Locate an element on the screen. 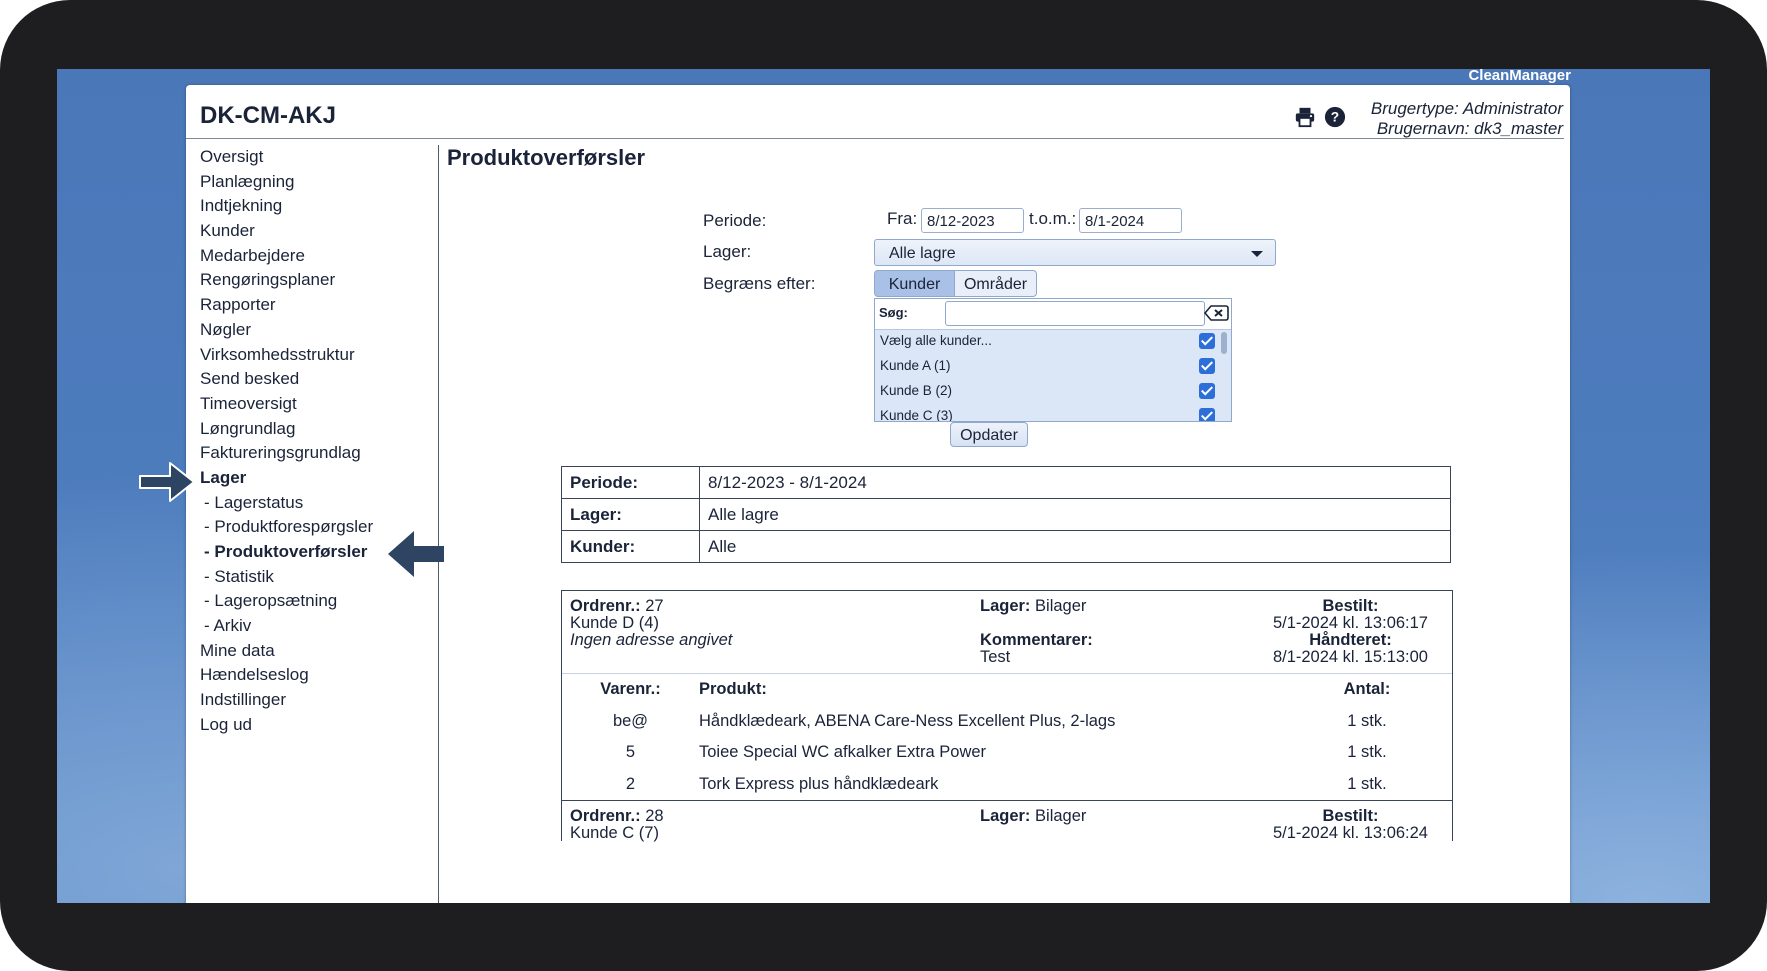 Image resolution: width=1767 pixels, height=971 pixels. sidebar-item-virksomhedsstruktur: Virksomhedsstruktur is located at coordinates (315, 355).